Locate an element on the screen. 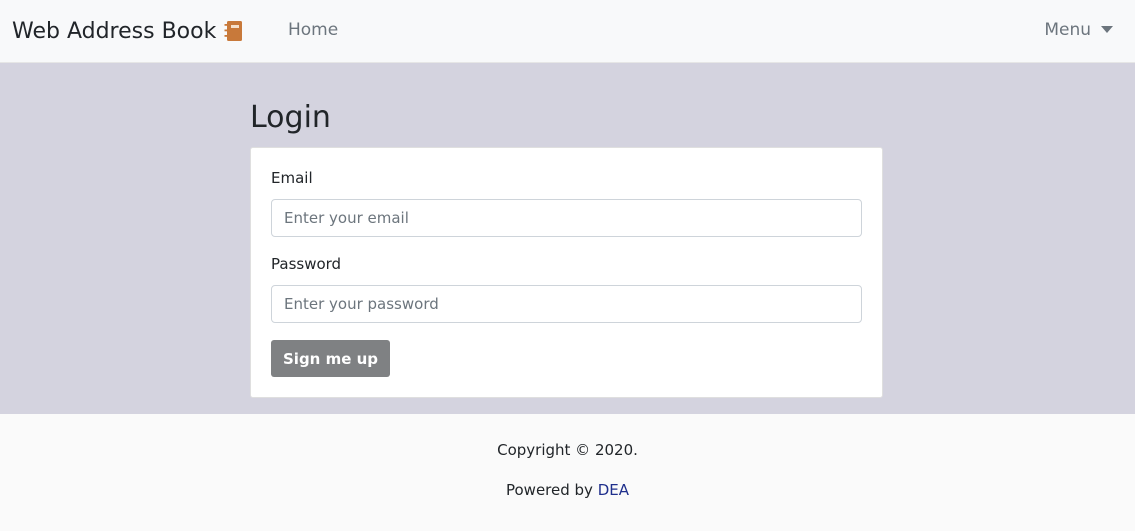 The width and height of the screenshot is (1135, 531). menu-label: Menu is located at coordinates (1067, 30).